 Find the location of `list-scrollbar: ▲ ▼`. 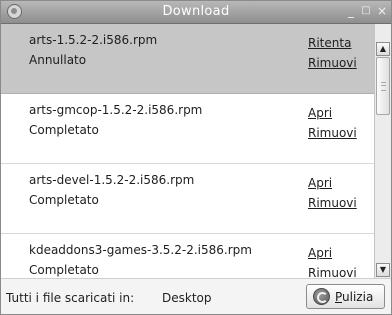

list-scrollbar: ▲ ▼ is located at coordinates (382, 151).